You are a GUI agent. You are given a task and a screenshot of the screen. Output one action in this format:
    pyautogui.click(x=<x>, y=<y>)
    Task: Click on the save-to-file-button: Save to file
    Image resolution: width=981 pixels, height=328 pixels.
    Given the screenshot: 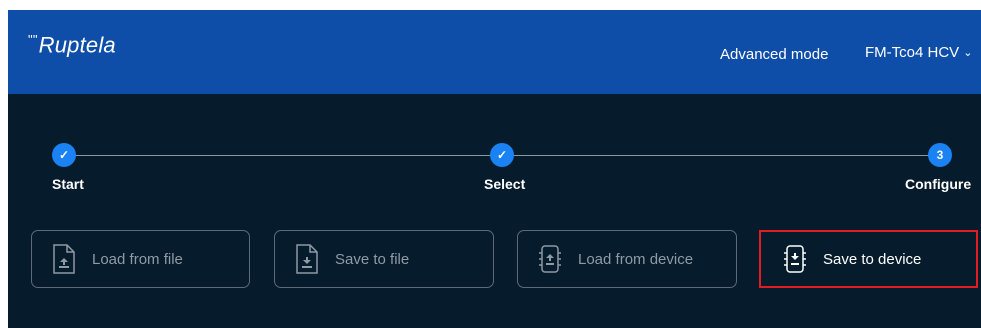 What is the action you would take?
    pyautogui.click(x=384, y=259)
    